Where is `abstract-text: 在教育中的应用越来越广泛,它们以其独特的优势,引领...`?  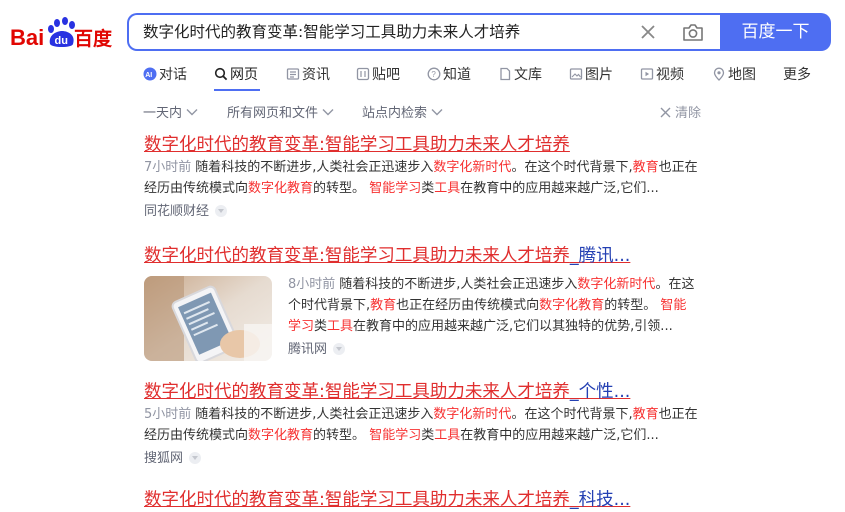 abstract-text: 在教育中的应用越来越广泛,它们以其独特的优势,引领... is located at coordinates (513, 326).